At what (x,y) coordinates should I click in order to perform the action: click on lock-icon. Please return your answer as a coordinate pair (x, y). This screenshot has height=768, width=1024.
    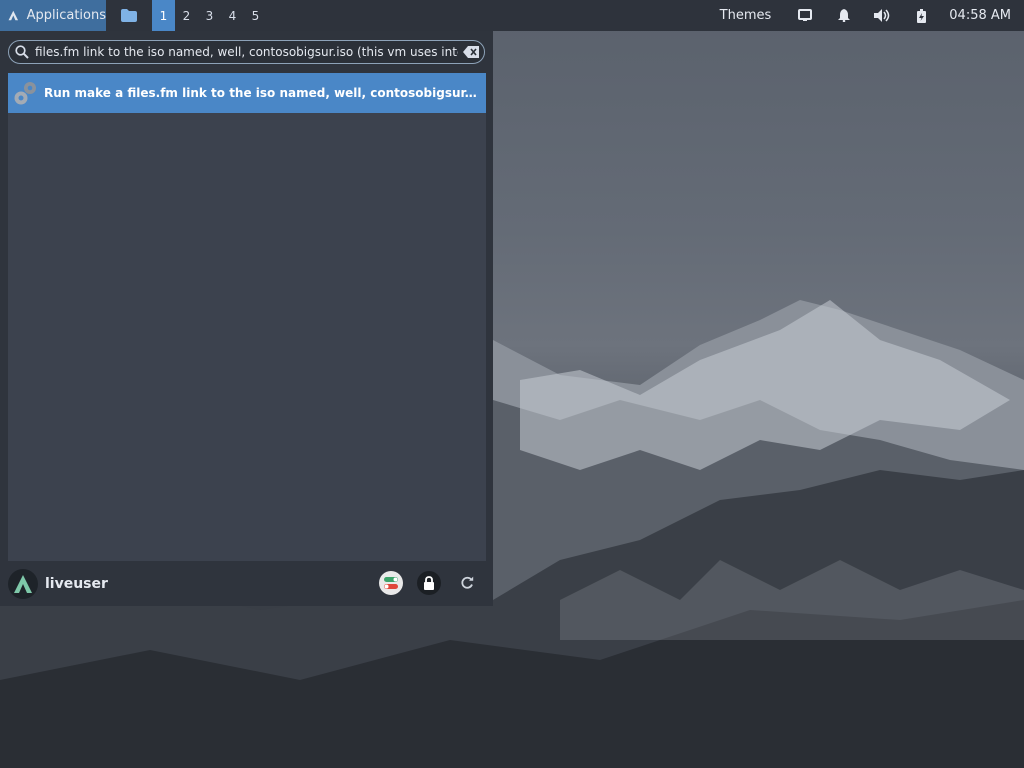
    Looking at the image, I should click on (429, 583).